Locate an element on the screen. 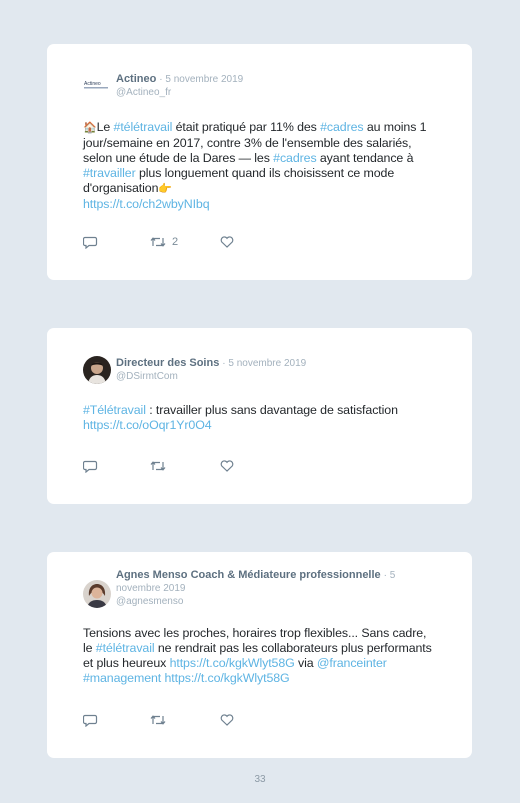 This screenshot has width=520, height=803. author-name: Actineo is located at coordinates (136, 79).